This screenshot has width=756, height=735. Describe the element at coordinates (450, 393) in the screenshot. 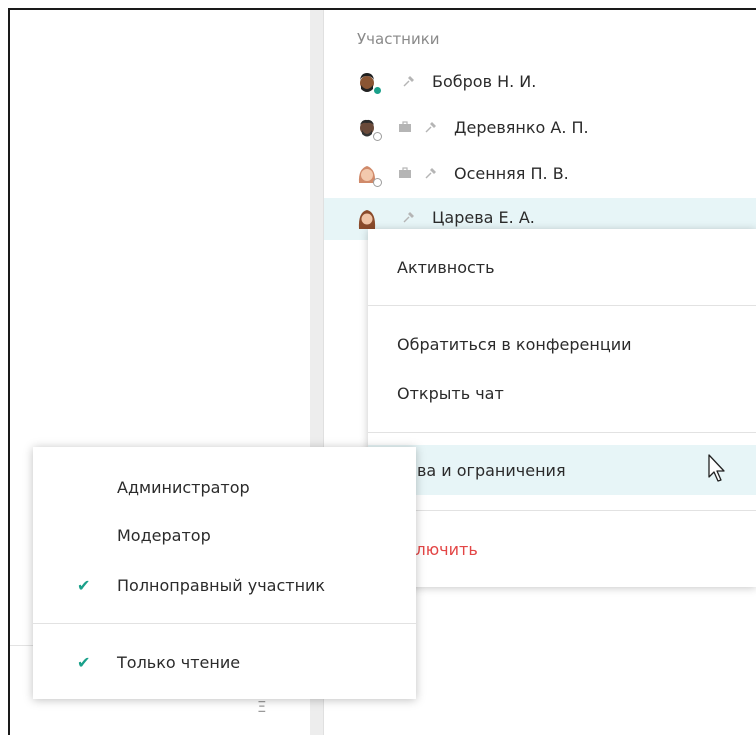

I see `menu-item-label: Открыть чат` at that location.